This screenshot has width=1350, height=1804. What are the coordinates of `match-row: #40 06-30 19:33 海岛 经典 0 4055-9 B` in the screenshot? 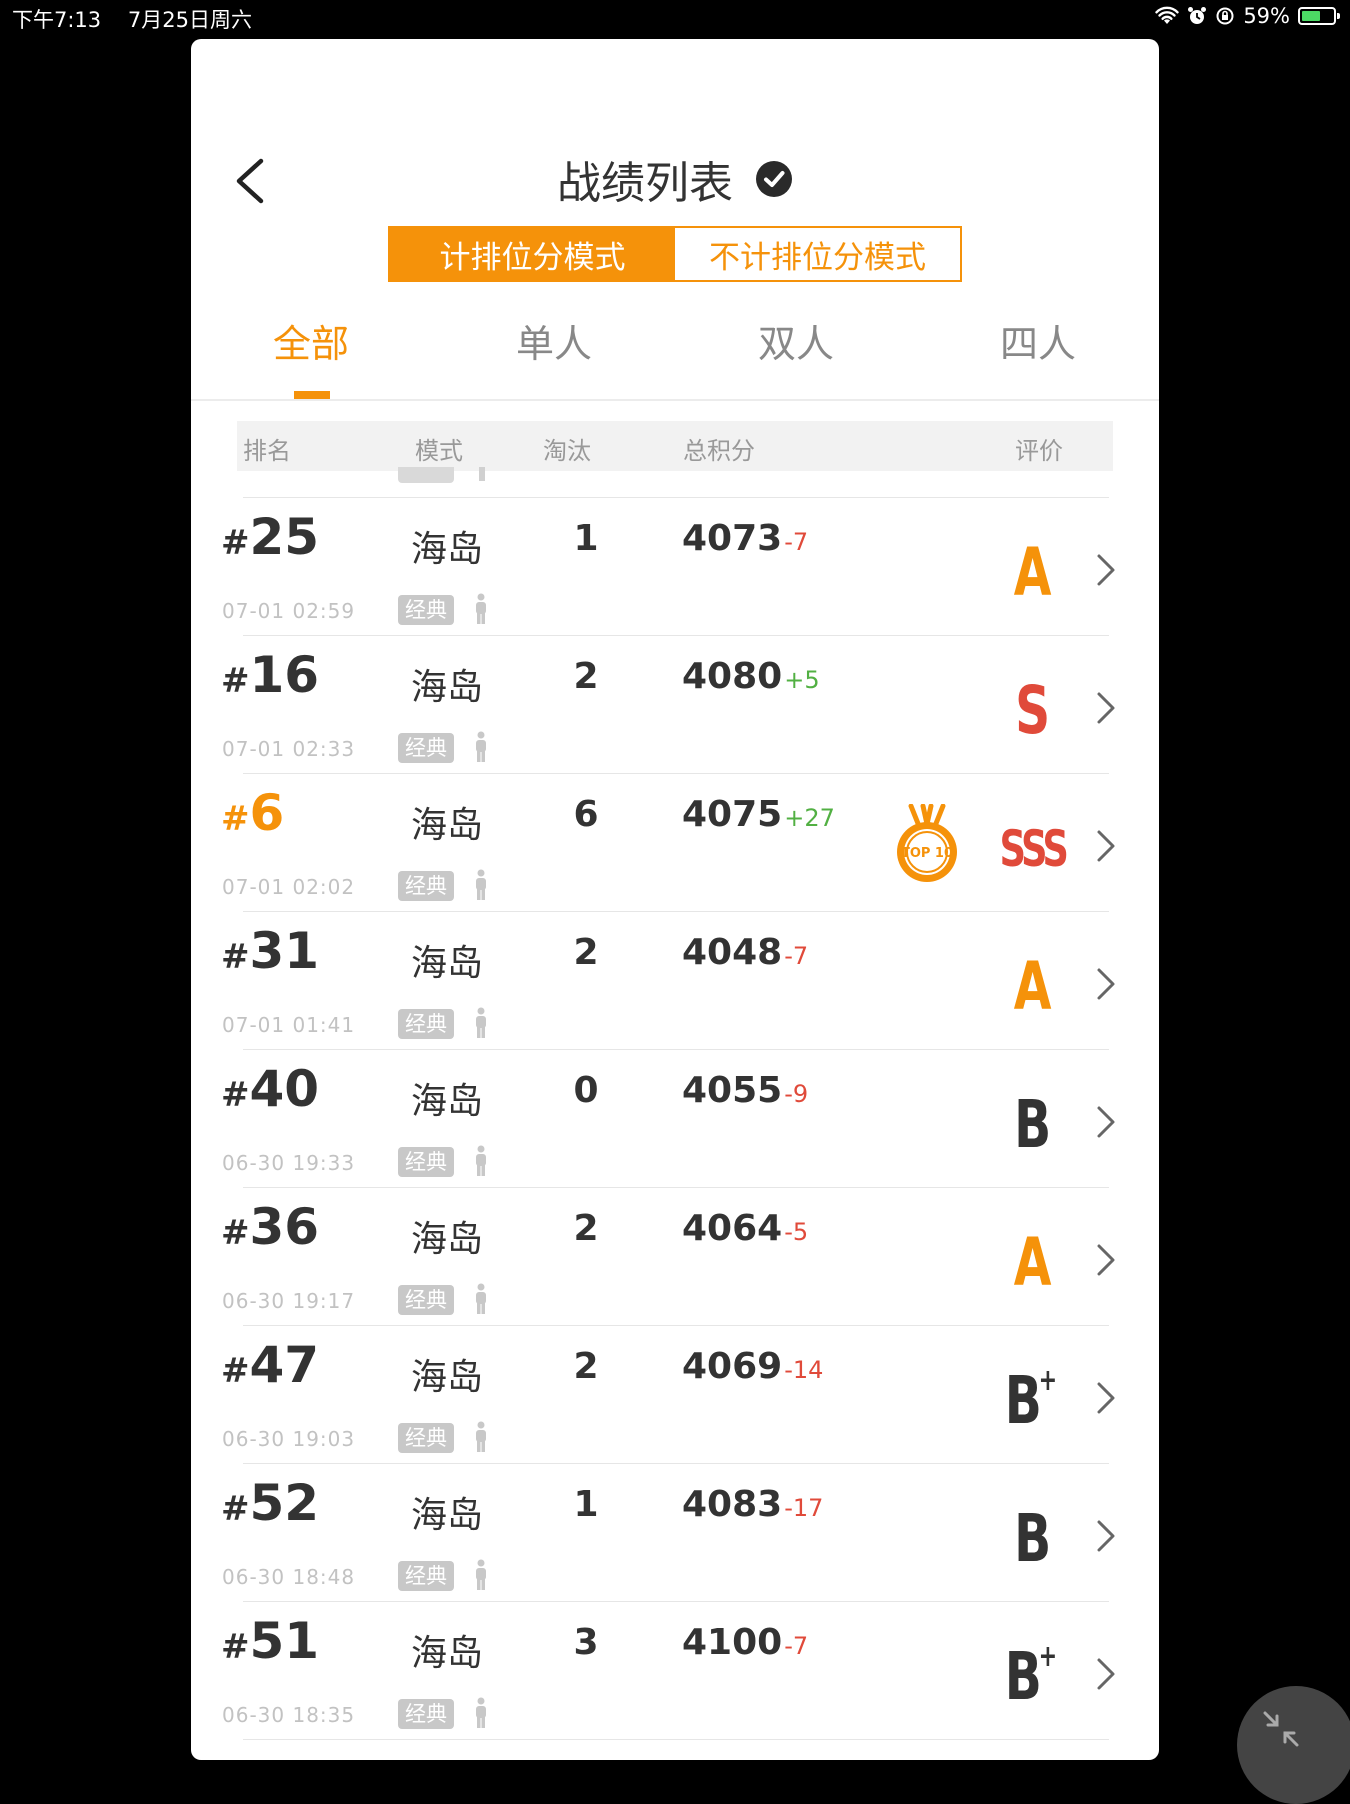 It's located at (675, 1119).